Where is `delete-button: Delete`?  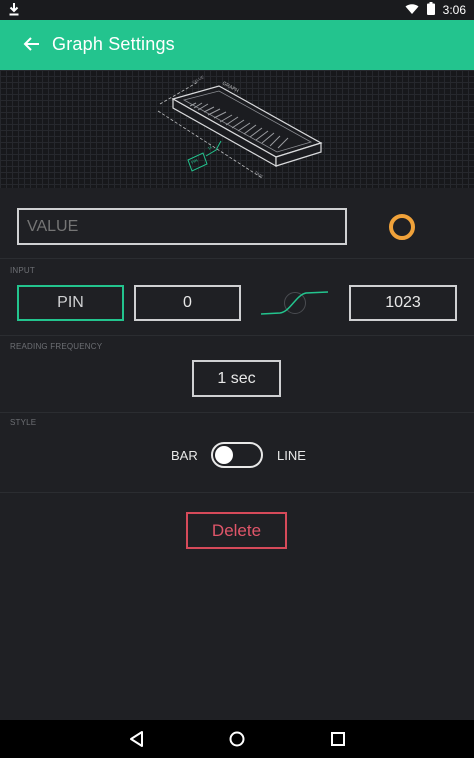
delete-button: Delete is located at coordinates (236, 530).